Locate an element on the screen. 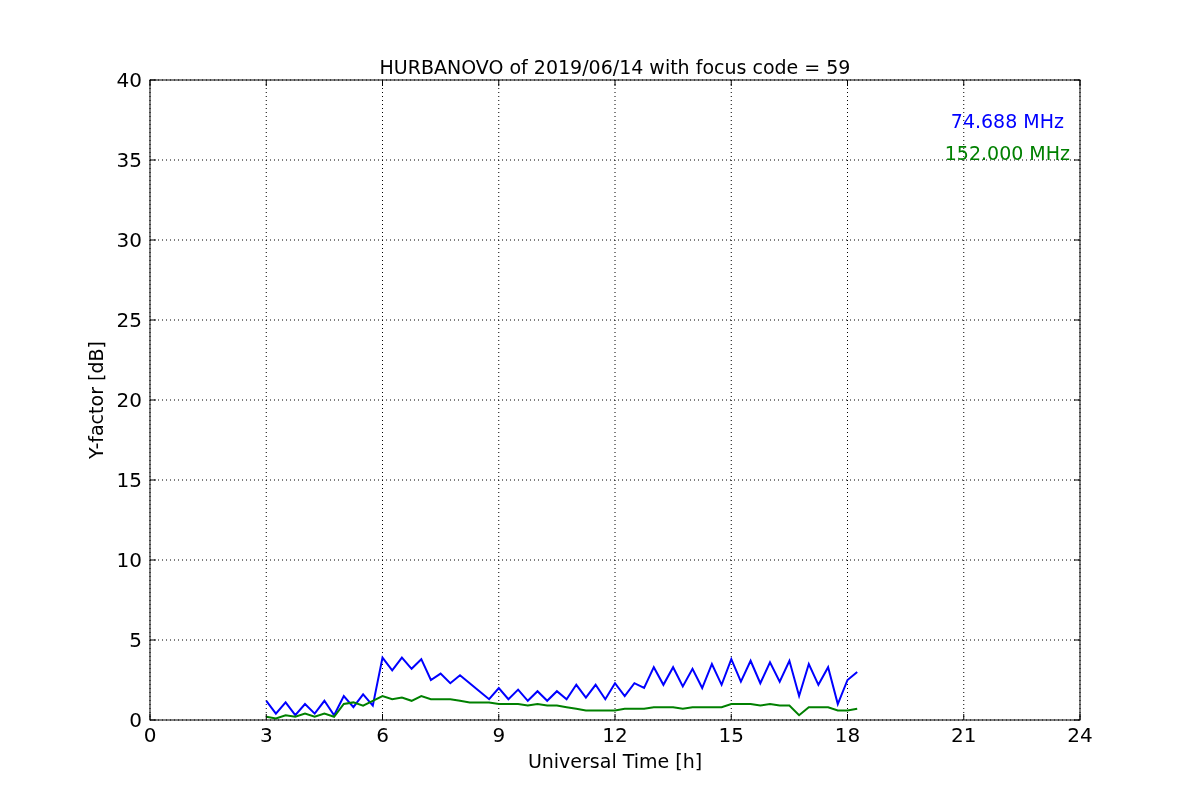 The height and width of the screenshot is (800, 1200). legend-label: 74.688 MHz is located at coordinates (1007, 121).